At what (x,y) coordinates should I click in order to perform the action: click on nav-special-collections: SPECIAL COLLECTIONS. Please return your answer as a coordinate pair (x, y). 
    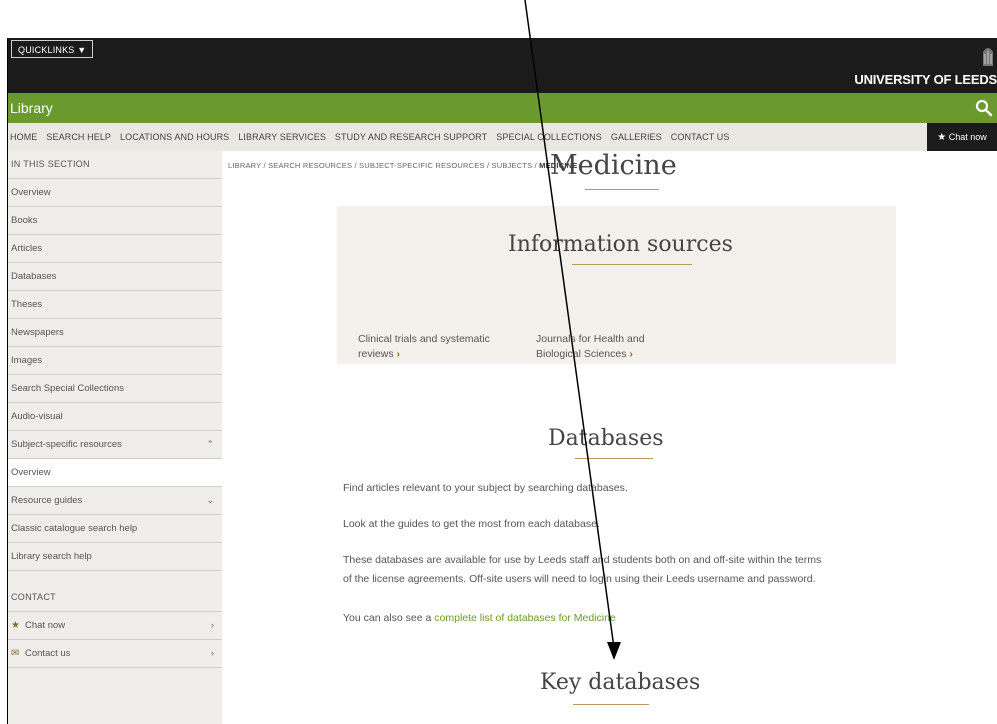
    Looking at the image, I should click on (549, 137).